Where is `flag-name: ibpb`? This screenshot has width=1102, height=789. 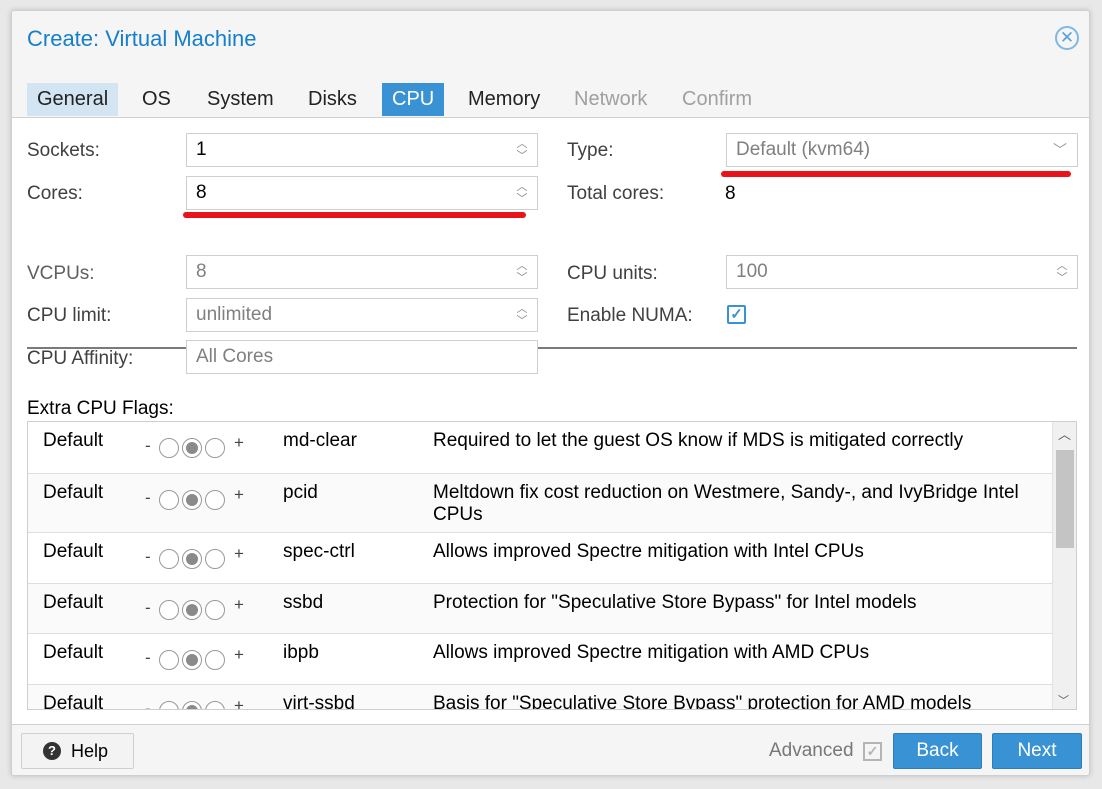
flag-name: ibpb is located at coordinates (301, 652).